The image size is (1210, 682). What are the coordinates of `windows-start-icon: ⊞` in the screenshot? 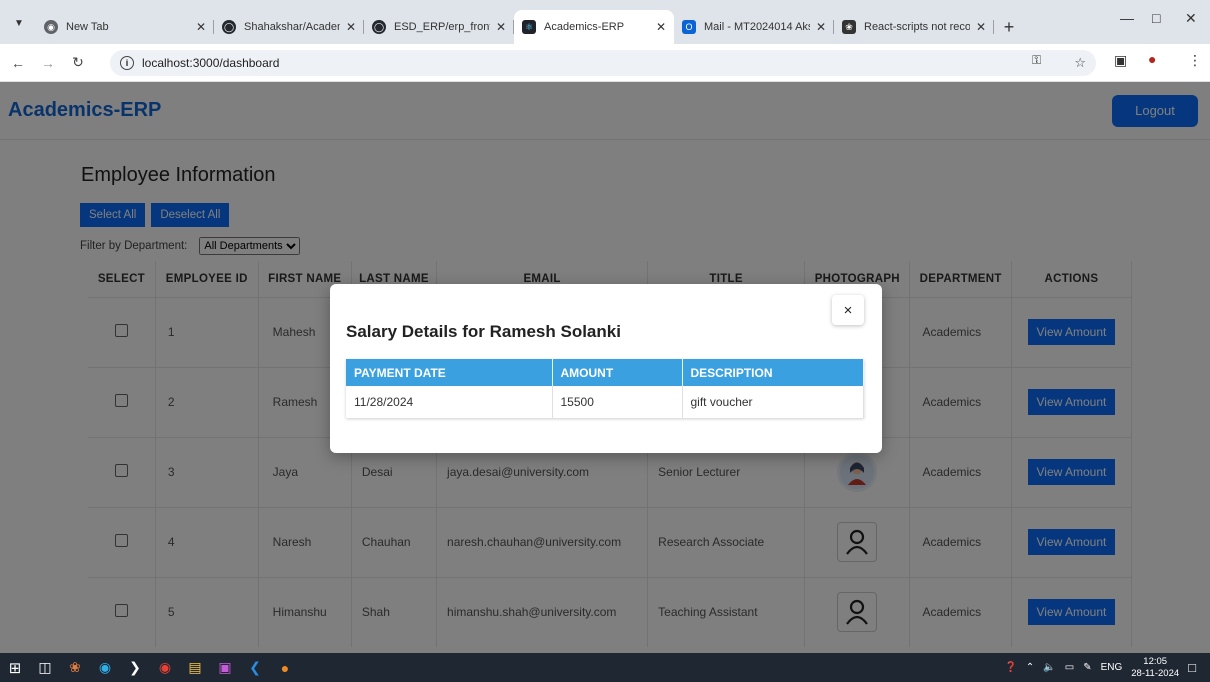 It's located at (15, 667).